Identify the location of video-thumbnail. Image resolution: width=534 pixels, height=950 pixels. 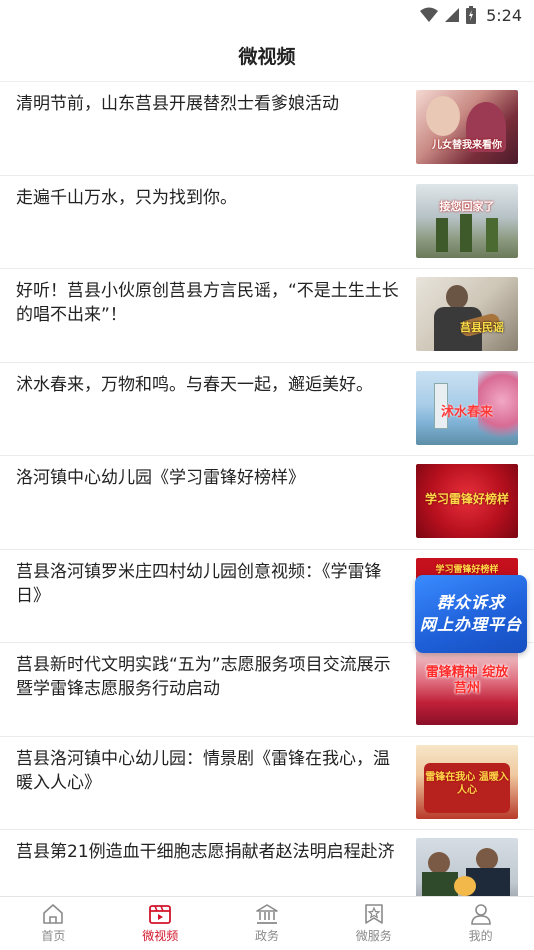
(467, 867).